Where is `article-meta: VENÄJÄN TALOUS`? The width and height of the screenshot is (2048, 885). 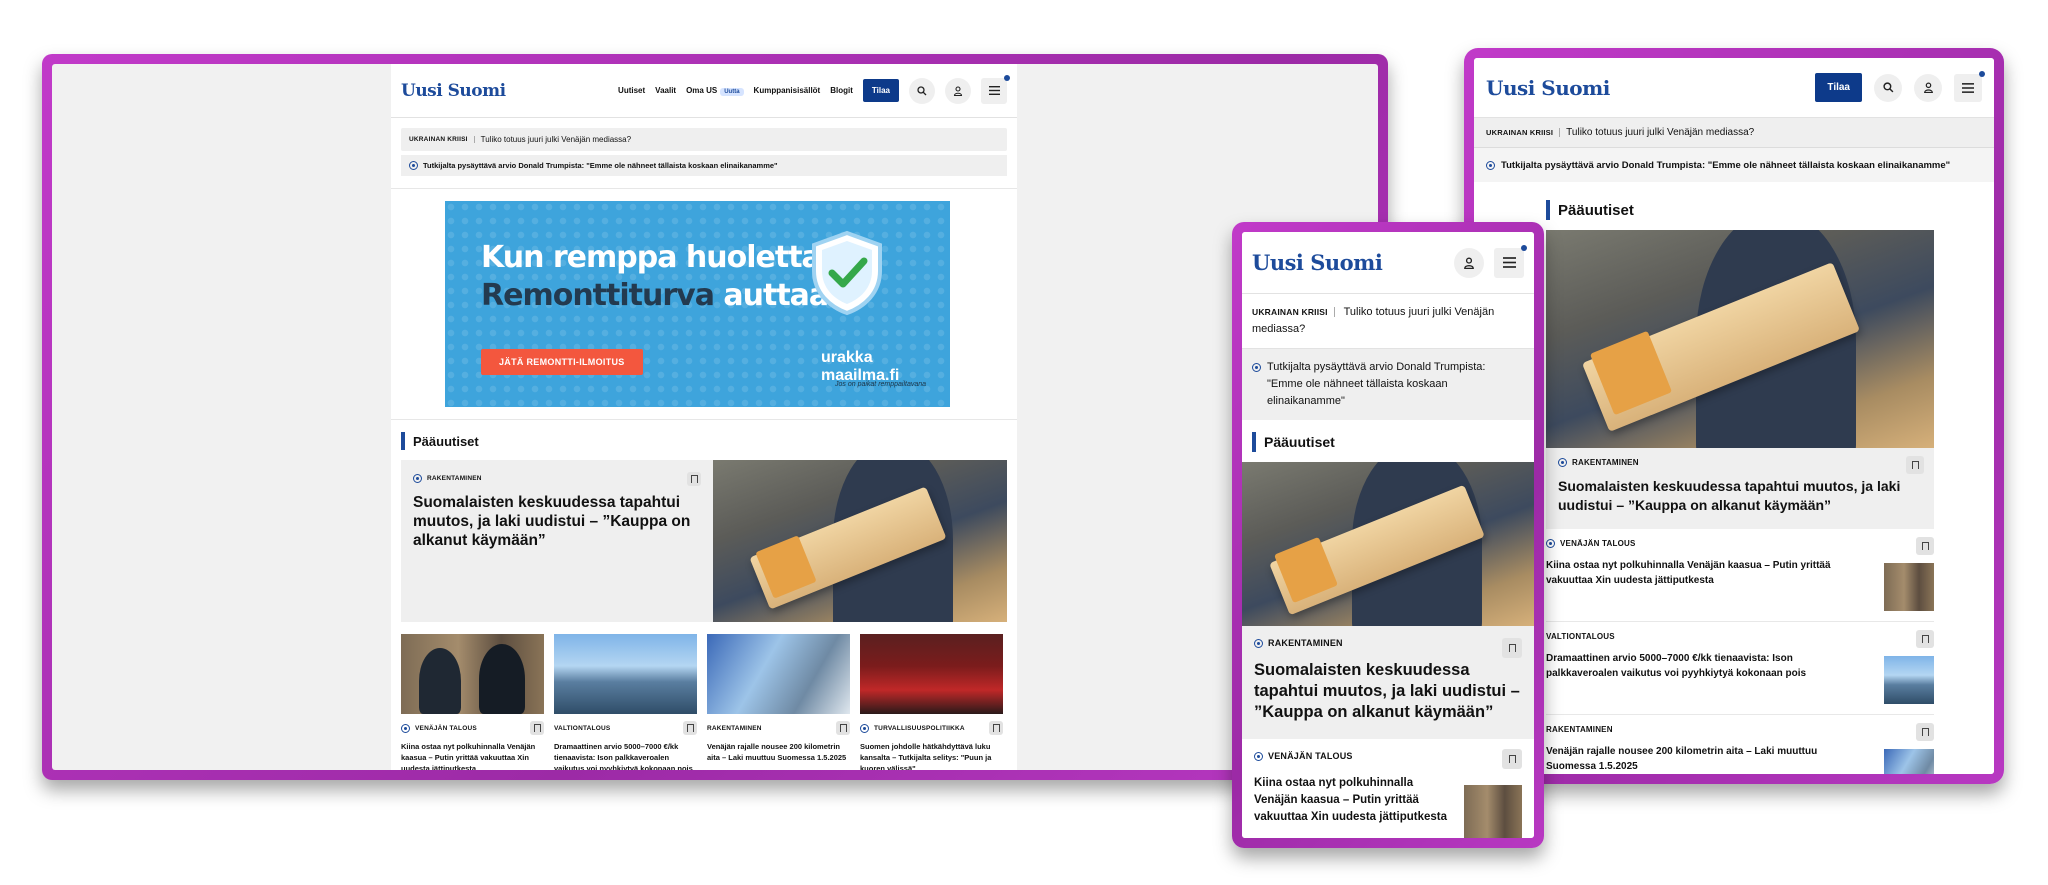
article-meta: VENÄJÄN TALOUS is located at coordinates (472, 728).